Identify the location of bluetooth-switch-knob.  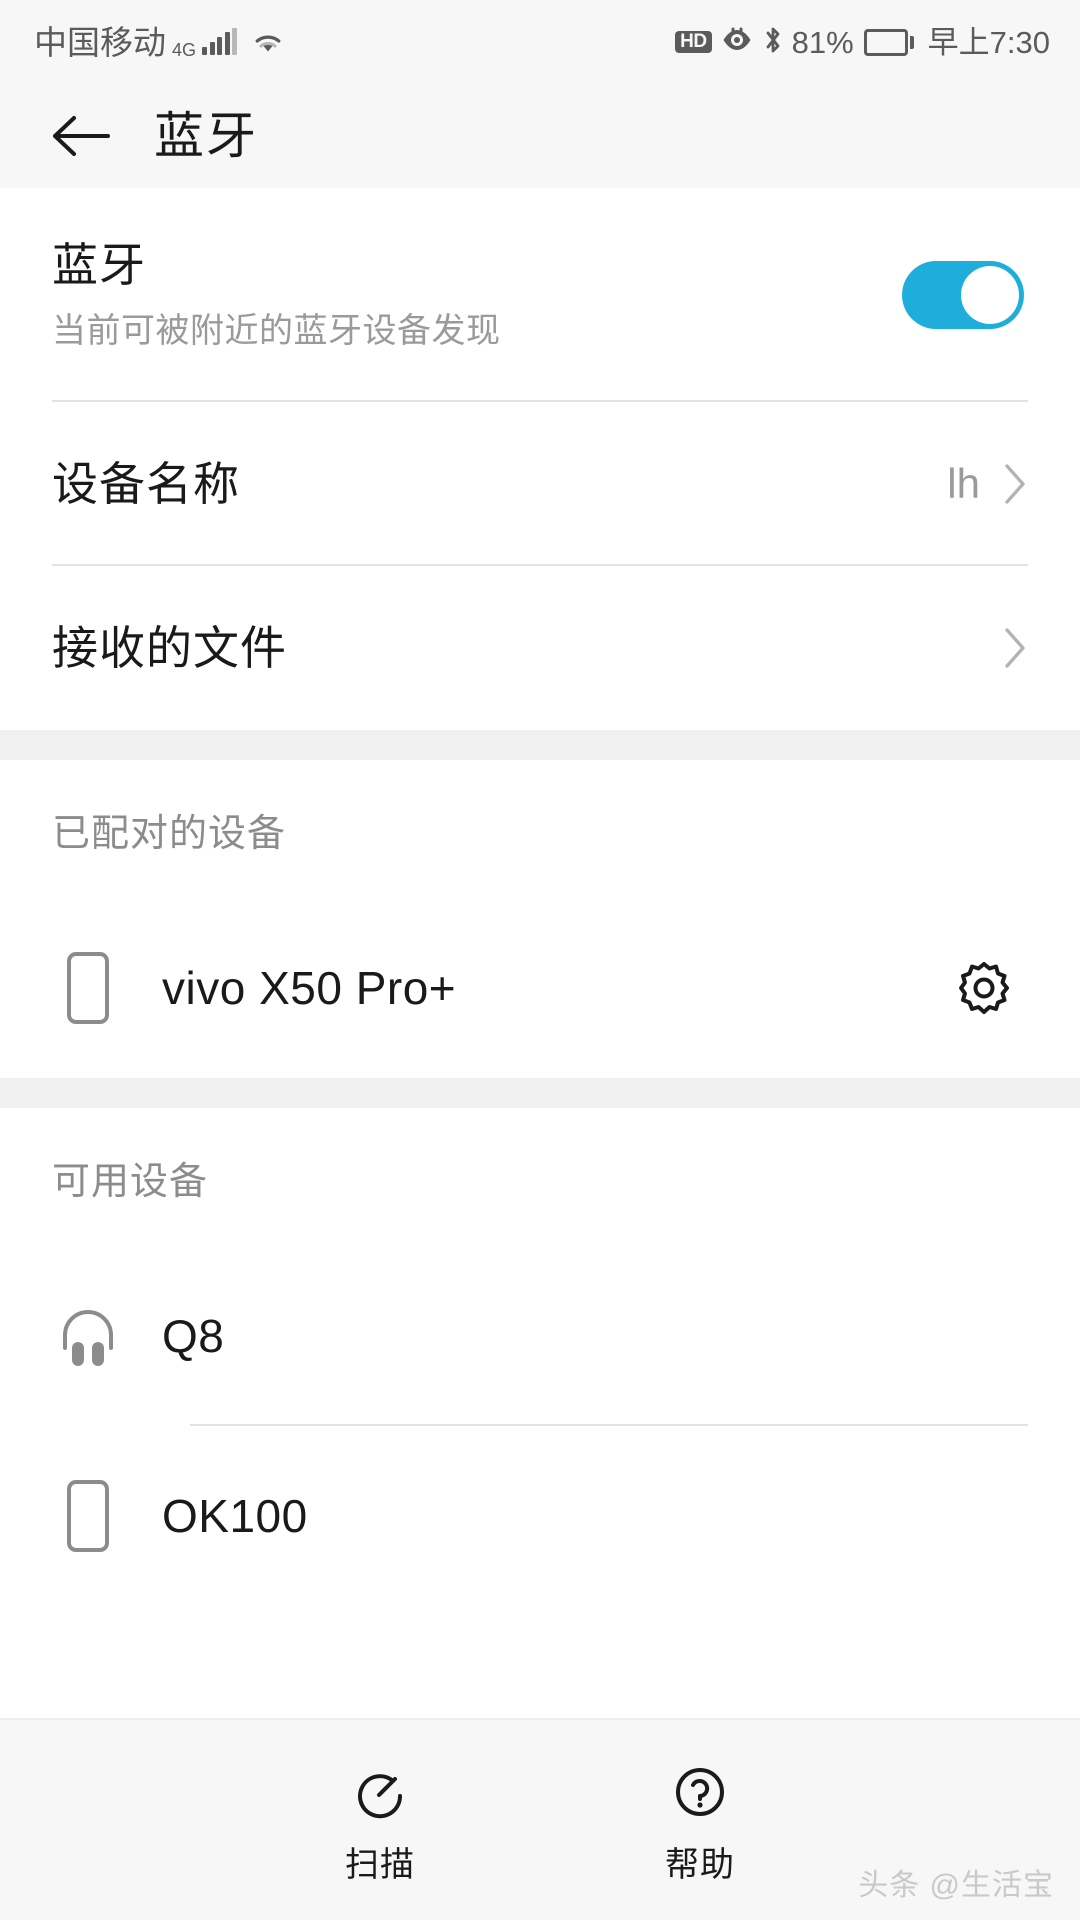
(990, 295).